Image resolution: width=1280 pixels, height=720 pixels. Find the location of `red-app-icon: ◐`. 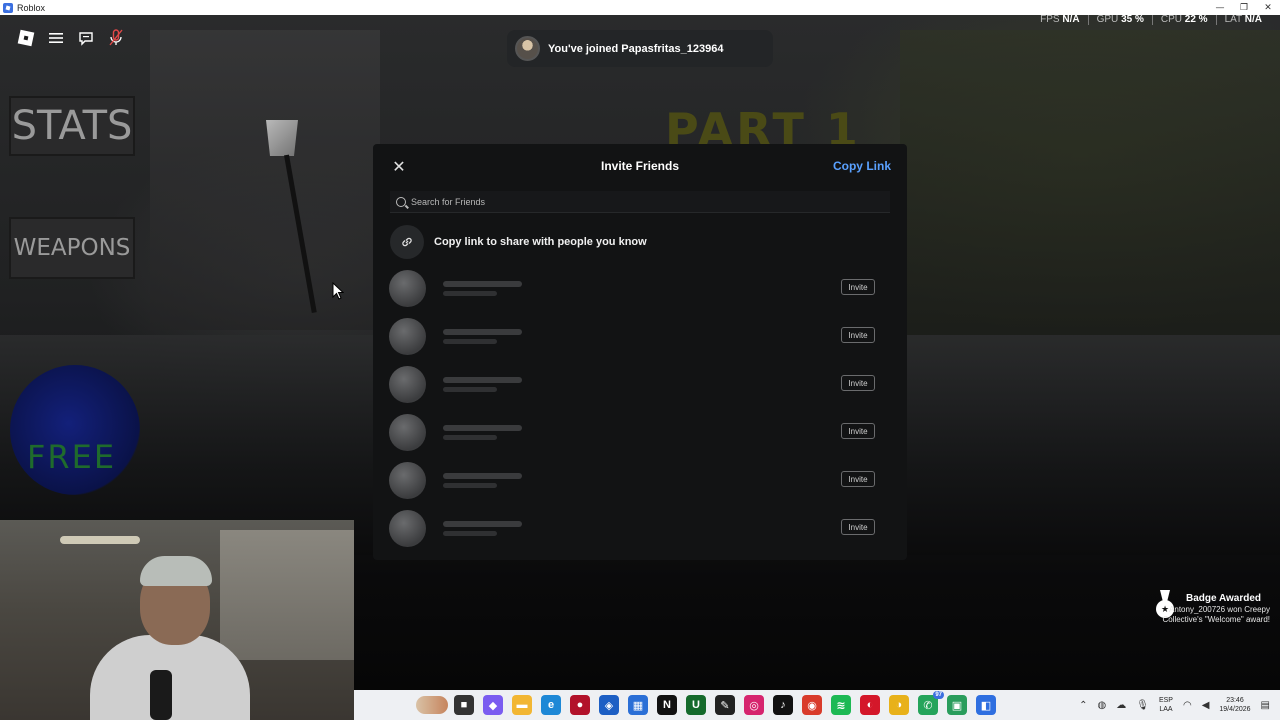

red-app-icon: ◐ is located at coordinates (870, 705).